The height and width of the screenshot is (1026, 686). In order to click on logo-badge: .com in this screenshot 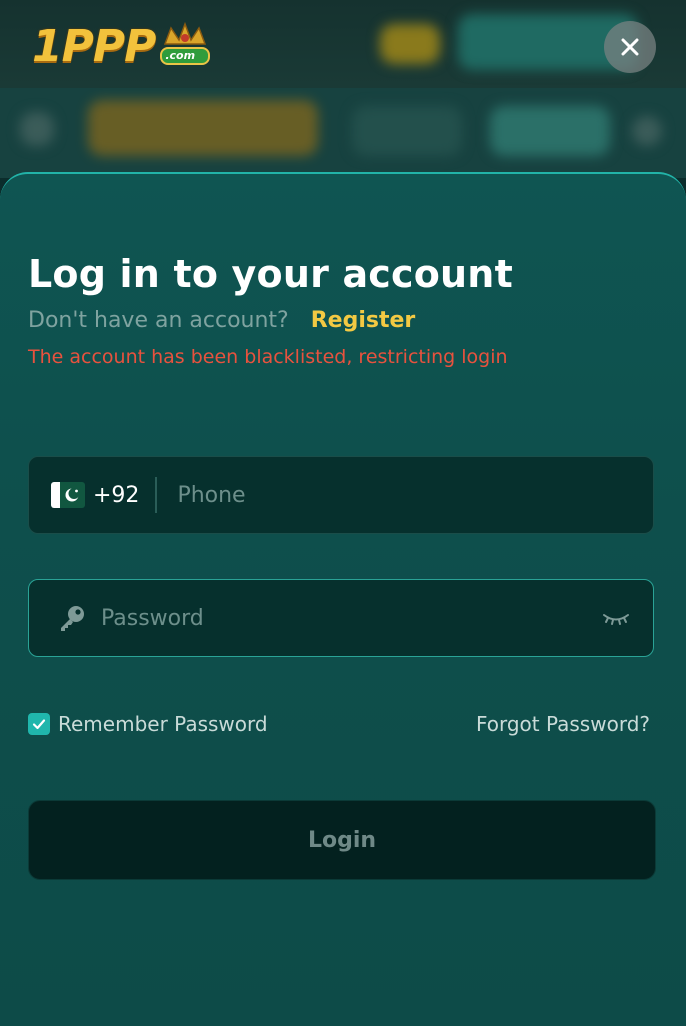, I will do `click(185, 46)`.